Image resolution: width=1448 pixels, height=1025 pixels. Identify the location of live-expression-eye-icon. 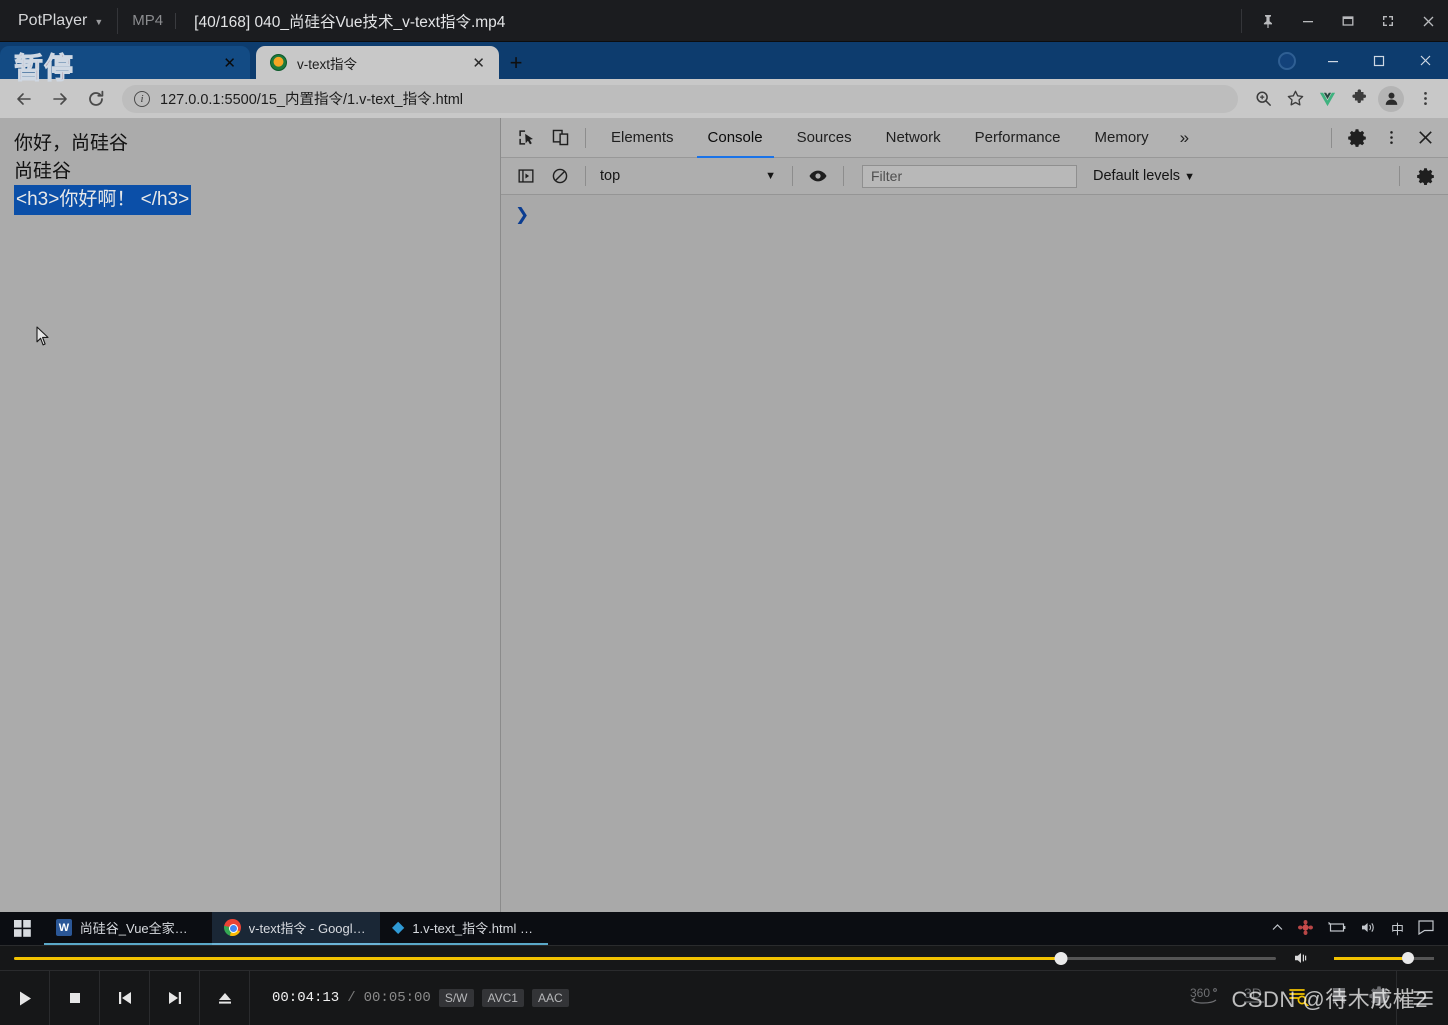
(818, 176).